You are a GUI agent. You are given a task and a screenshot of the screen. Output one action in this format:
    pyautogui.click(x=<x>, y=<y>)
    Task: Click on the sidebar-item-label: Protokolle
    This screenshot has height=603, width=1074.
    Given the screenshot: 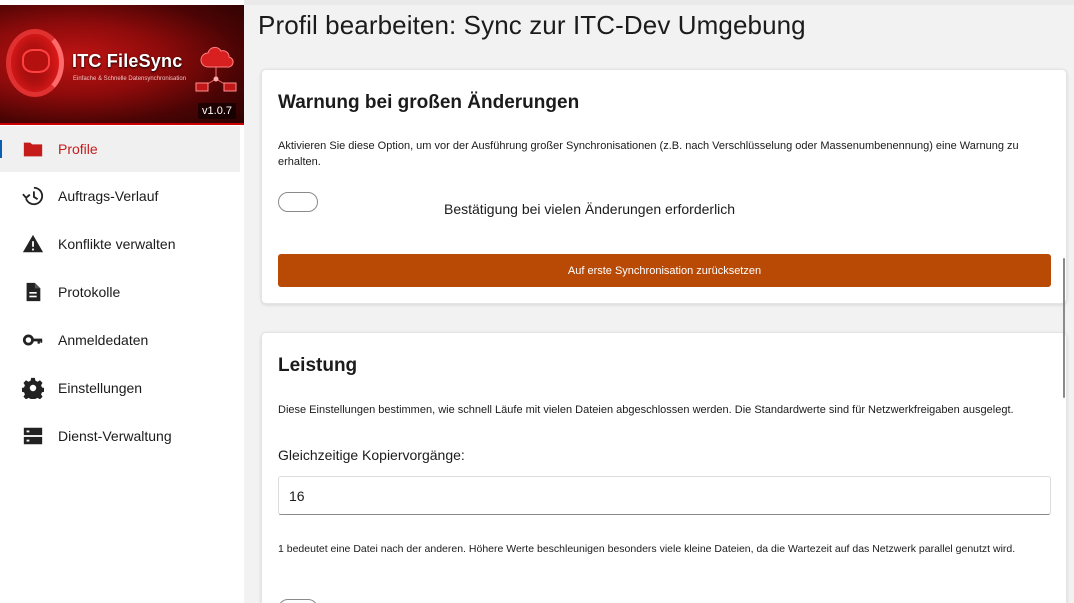 What is the action you would take?
    pyautogui.click(x=89, y=292)
    